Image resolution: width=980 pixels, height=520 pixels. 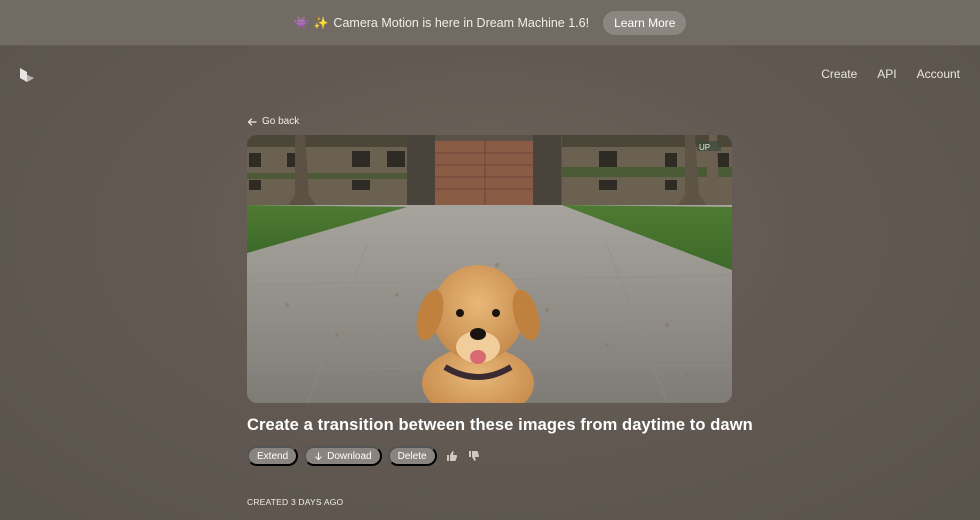 I want to click on alien-icon: 👾, so click(x=301, y=22).